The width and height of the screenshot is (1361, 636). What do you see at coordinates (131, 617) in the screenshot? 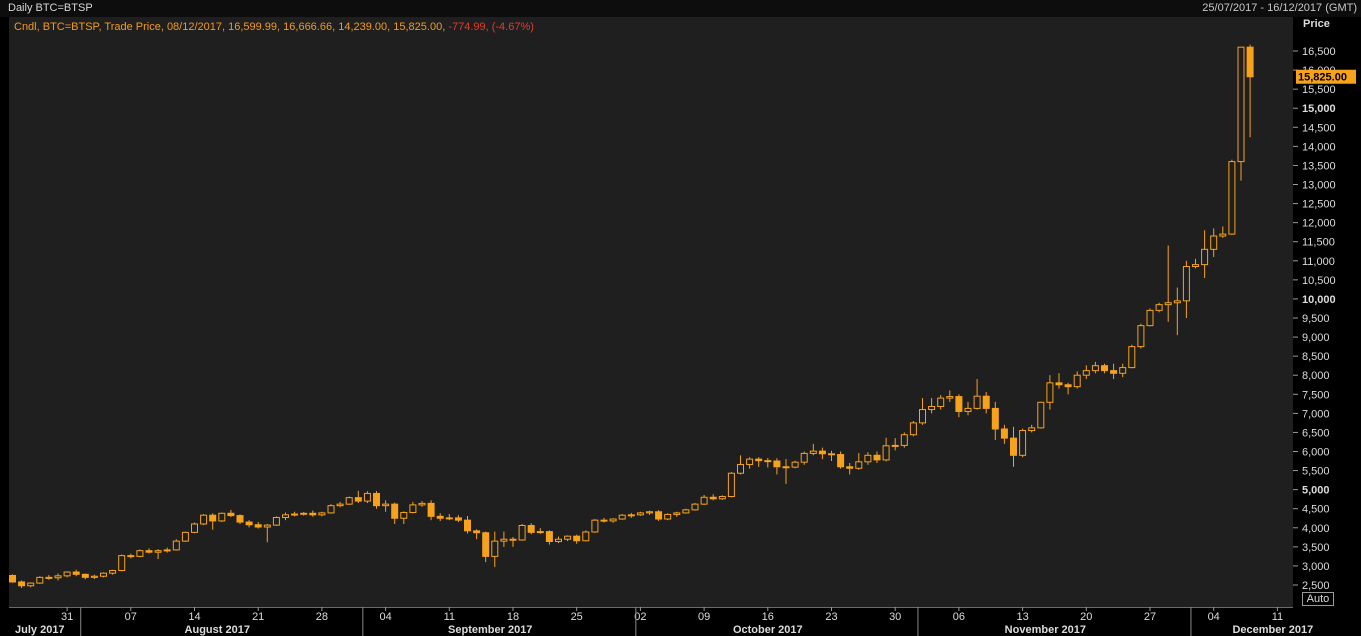
I see `x-tick-label: 07` at bounding box center [131, 617].